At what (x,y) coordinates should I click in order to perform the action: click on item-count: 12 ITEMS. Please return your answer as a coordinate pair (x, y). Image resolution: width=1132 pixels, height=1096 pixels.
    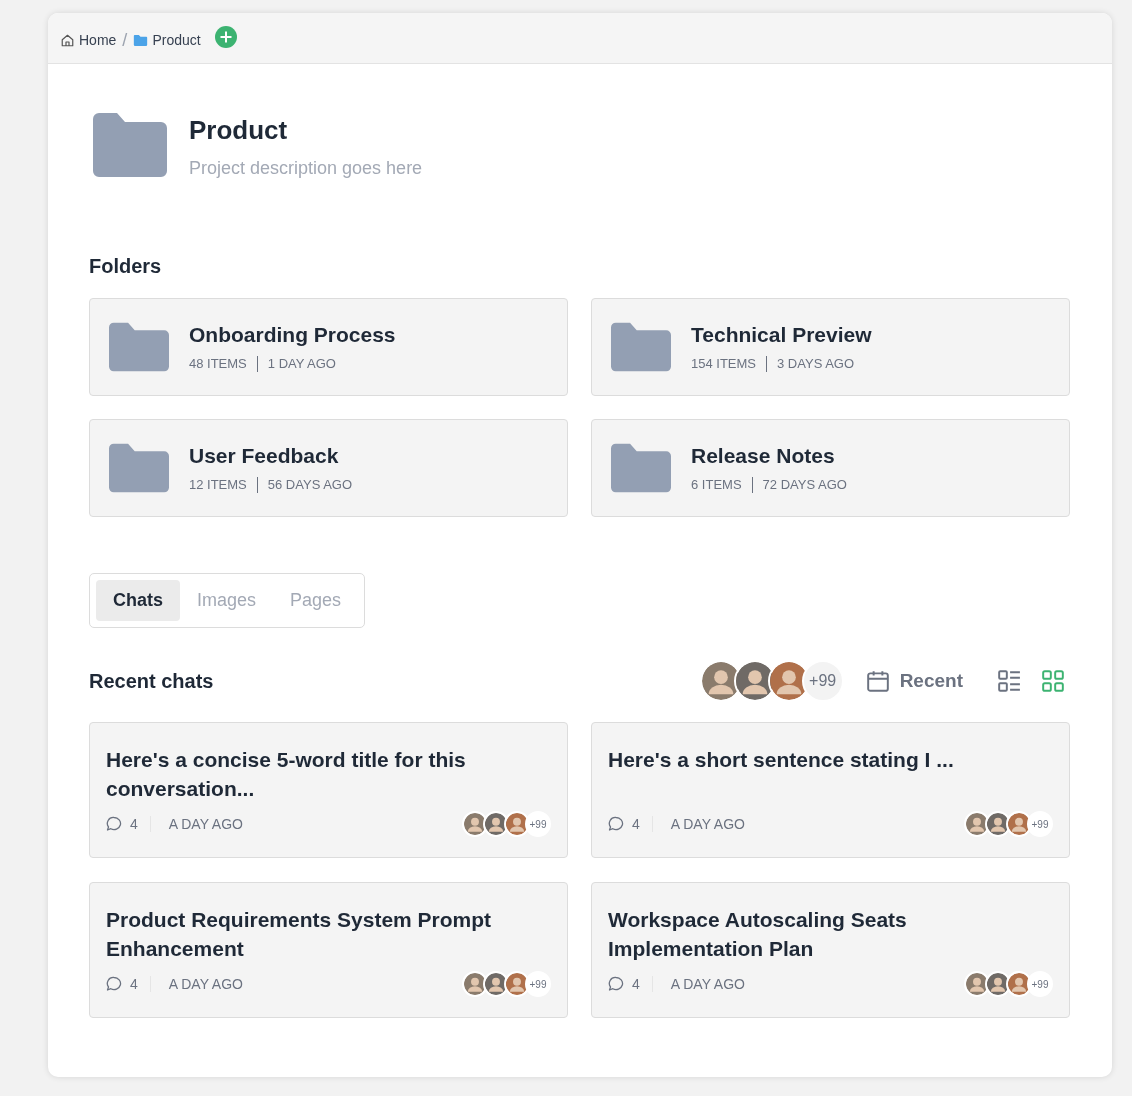
    Looking at the image, I should click on (218, 484).